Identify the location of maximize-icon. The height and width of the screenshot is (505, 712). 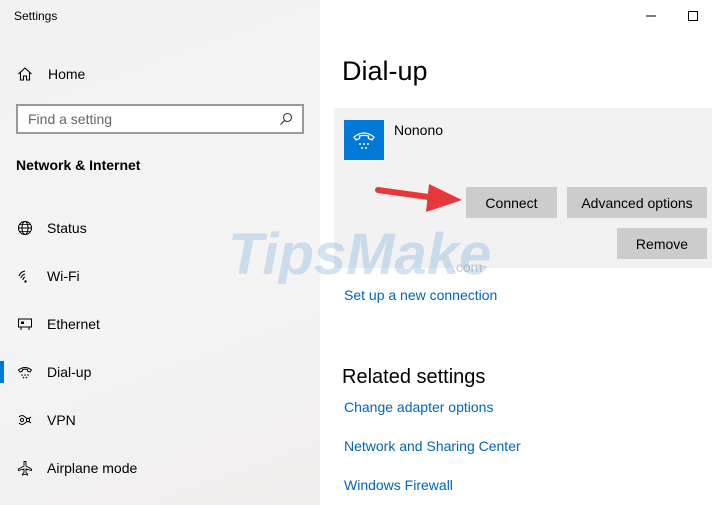
(693, 16).